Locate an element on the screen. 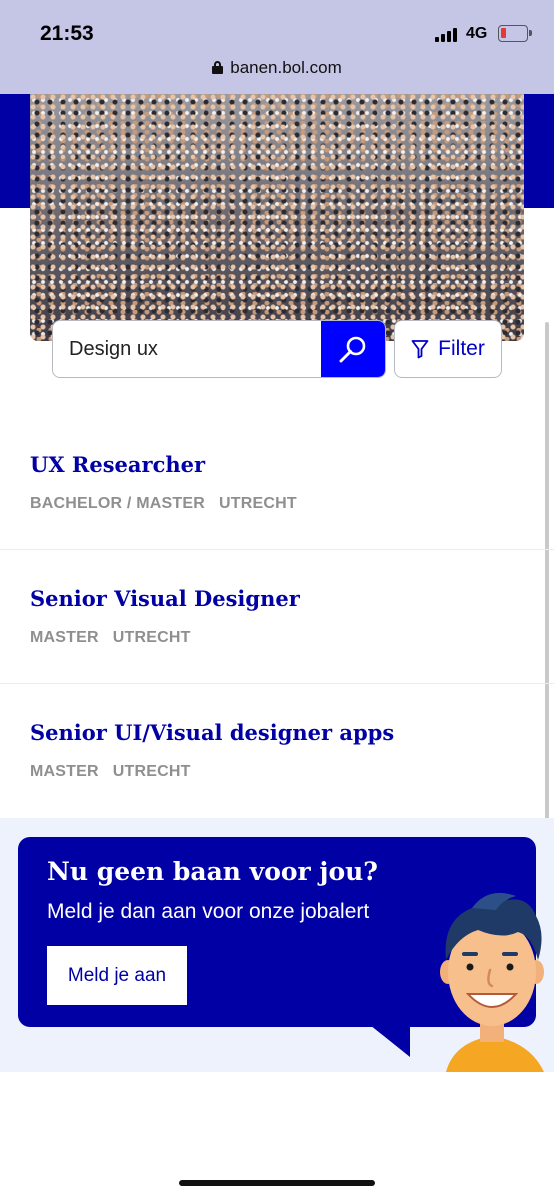  job-title: Senior UI/Visual designer apps is located at coordinates (212, 732).